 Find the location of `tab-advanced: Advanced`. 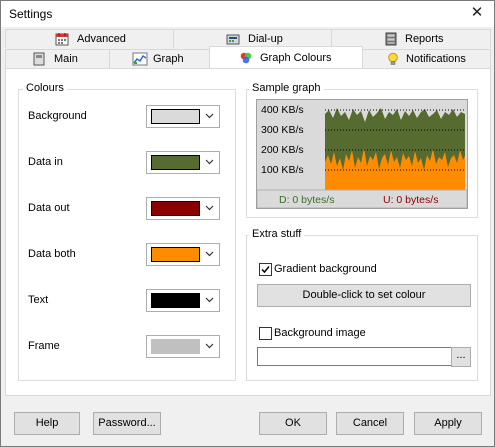

tab-advanced: Advanced is located at coordinates (90, 38).